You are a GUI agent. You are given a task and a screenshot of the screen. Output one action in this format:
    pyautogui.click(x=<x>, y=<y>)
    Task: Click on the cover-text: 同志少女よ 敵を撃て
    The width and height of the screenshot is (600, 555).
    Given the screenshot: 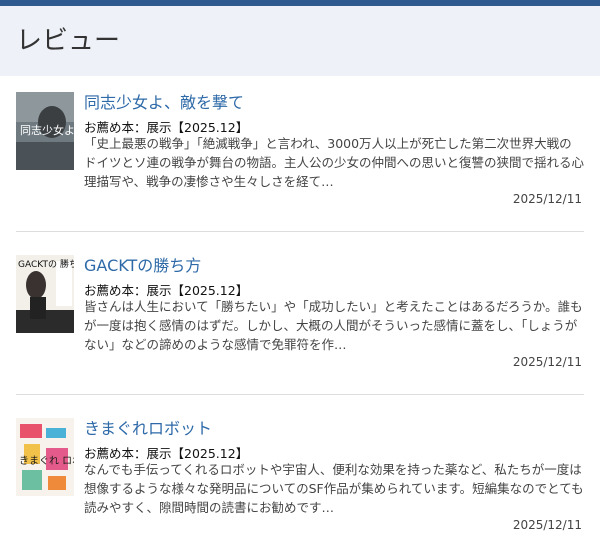 What is the action you would take?
    pyautogui.click(x=47, y=130)
    